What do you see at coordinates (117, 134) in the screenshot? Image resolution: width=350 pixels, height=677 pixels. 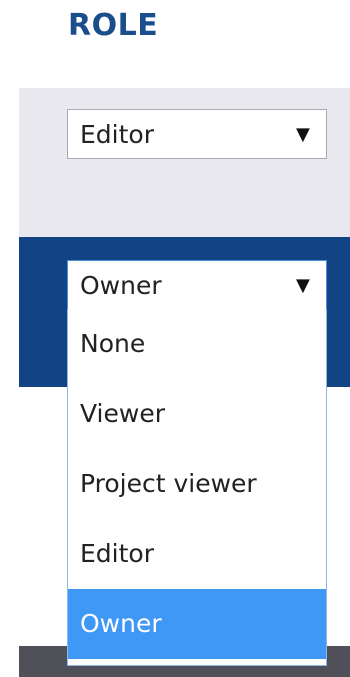 I see `role-select-value: Editor` at bounding box center [117, 134].